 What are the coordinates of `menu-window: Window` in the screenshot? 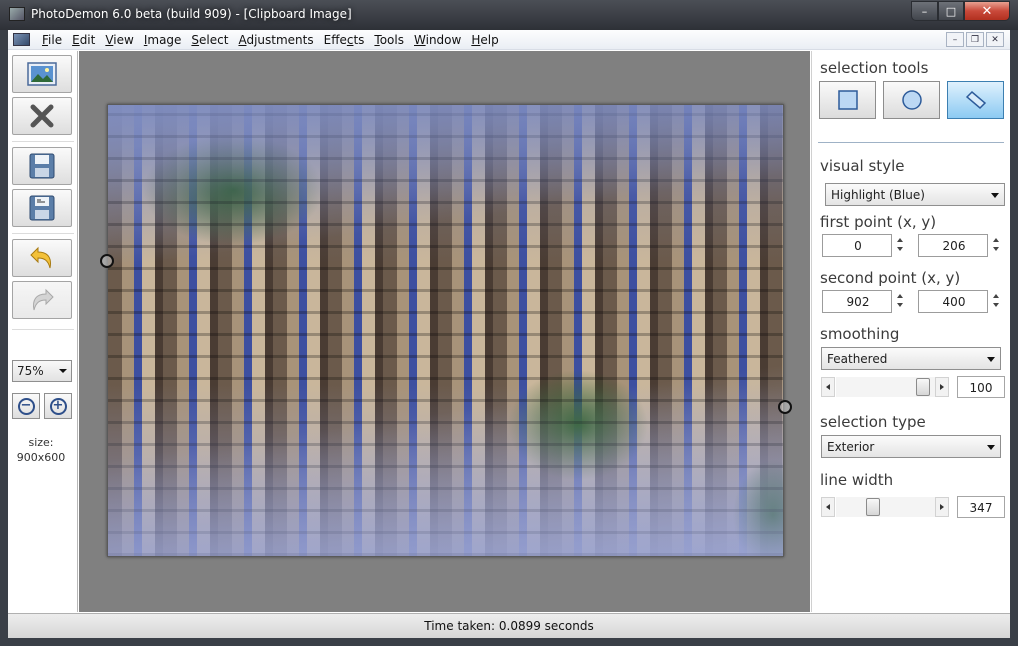 It's located at (437, 40).